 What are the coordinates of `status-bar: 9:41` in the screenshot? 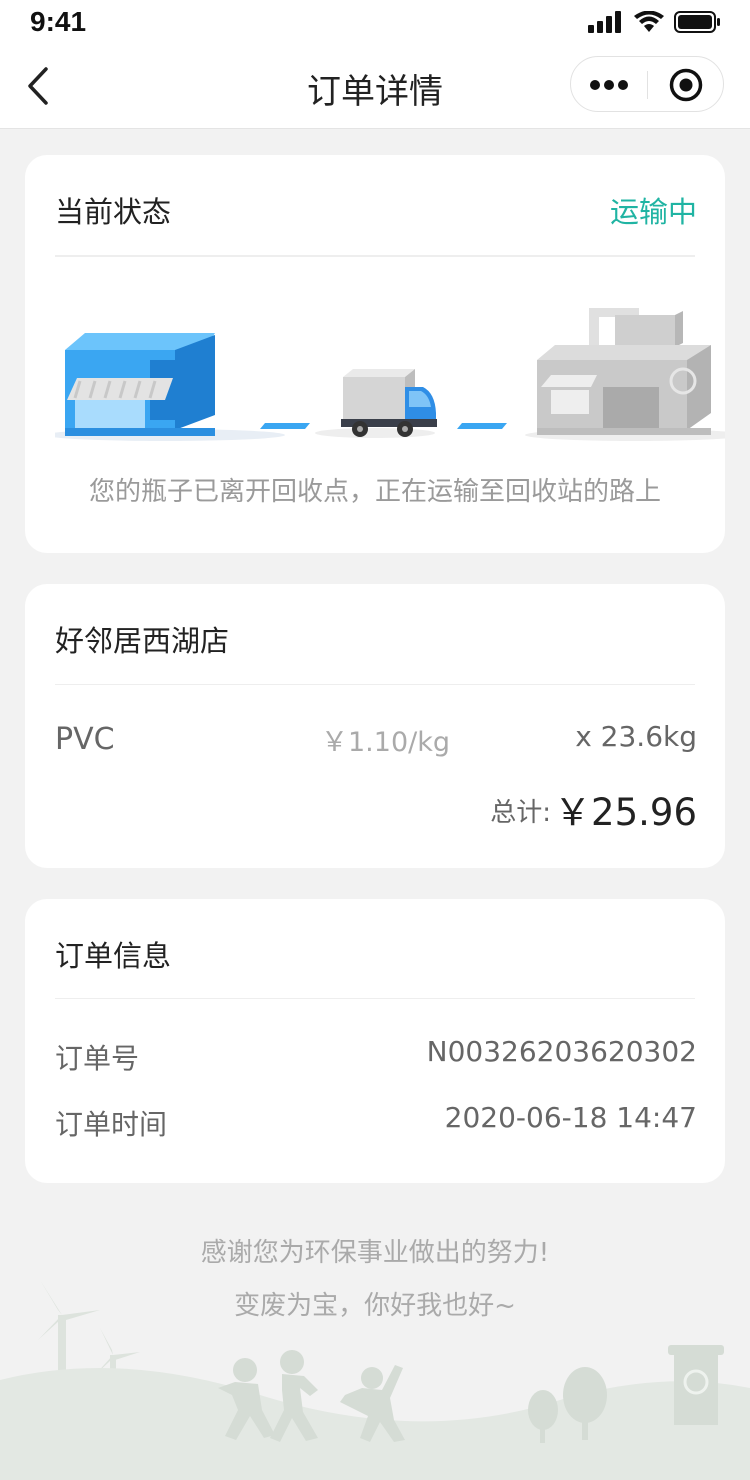 It's located at (375, 22).